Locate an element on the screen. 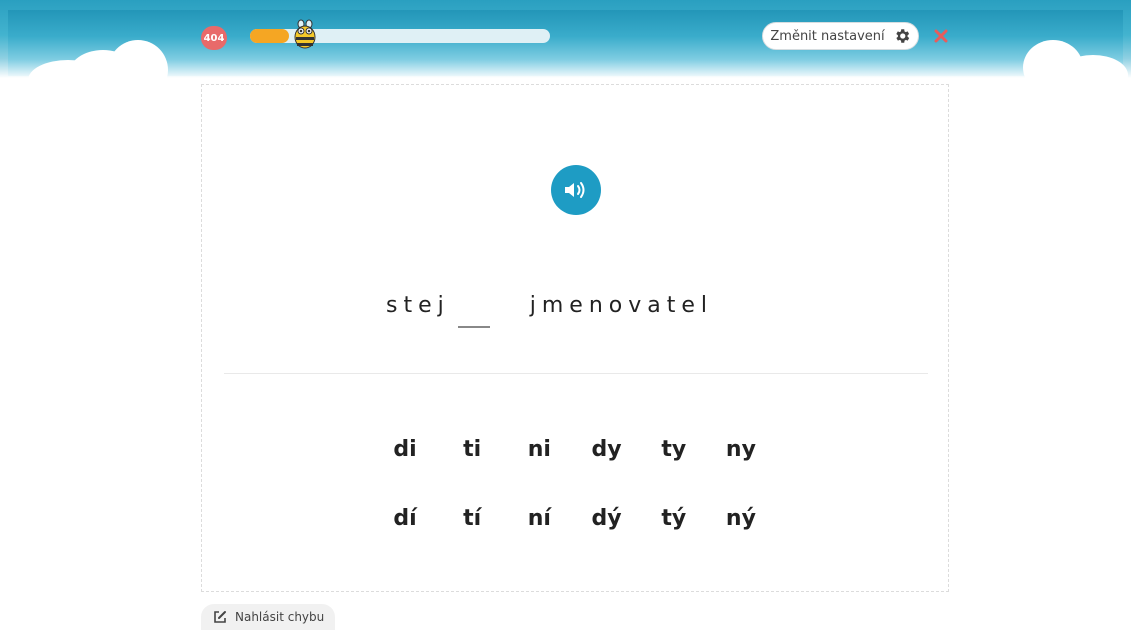  header-bar is located at coordinates (565, 39).